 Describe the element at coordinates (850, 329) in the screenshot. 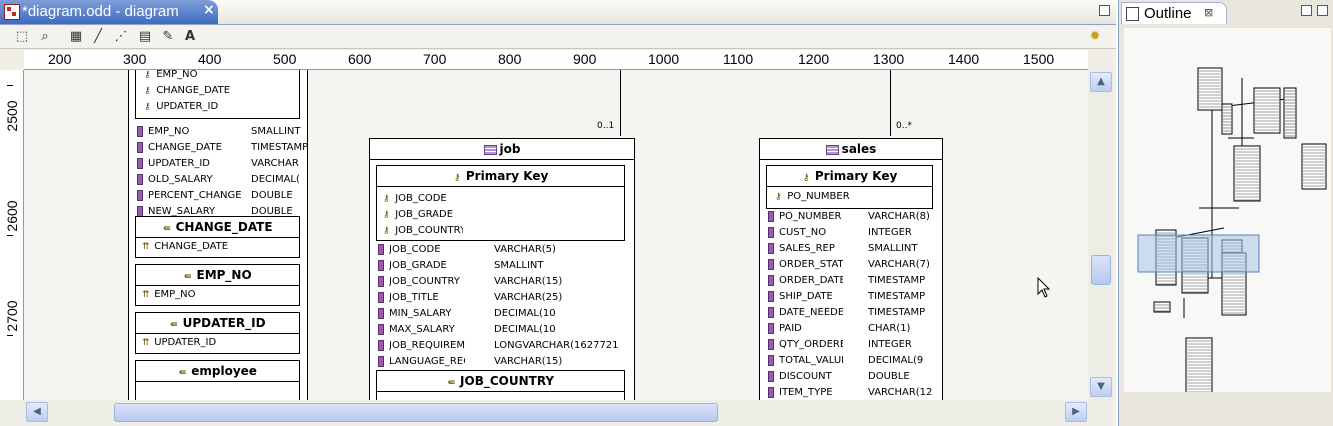

I see `column-row: PAID CHAR(1)` at that location.